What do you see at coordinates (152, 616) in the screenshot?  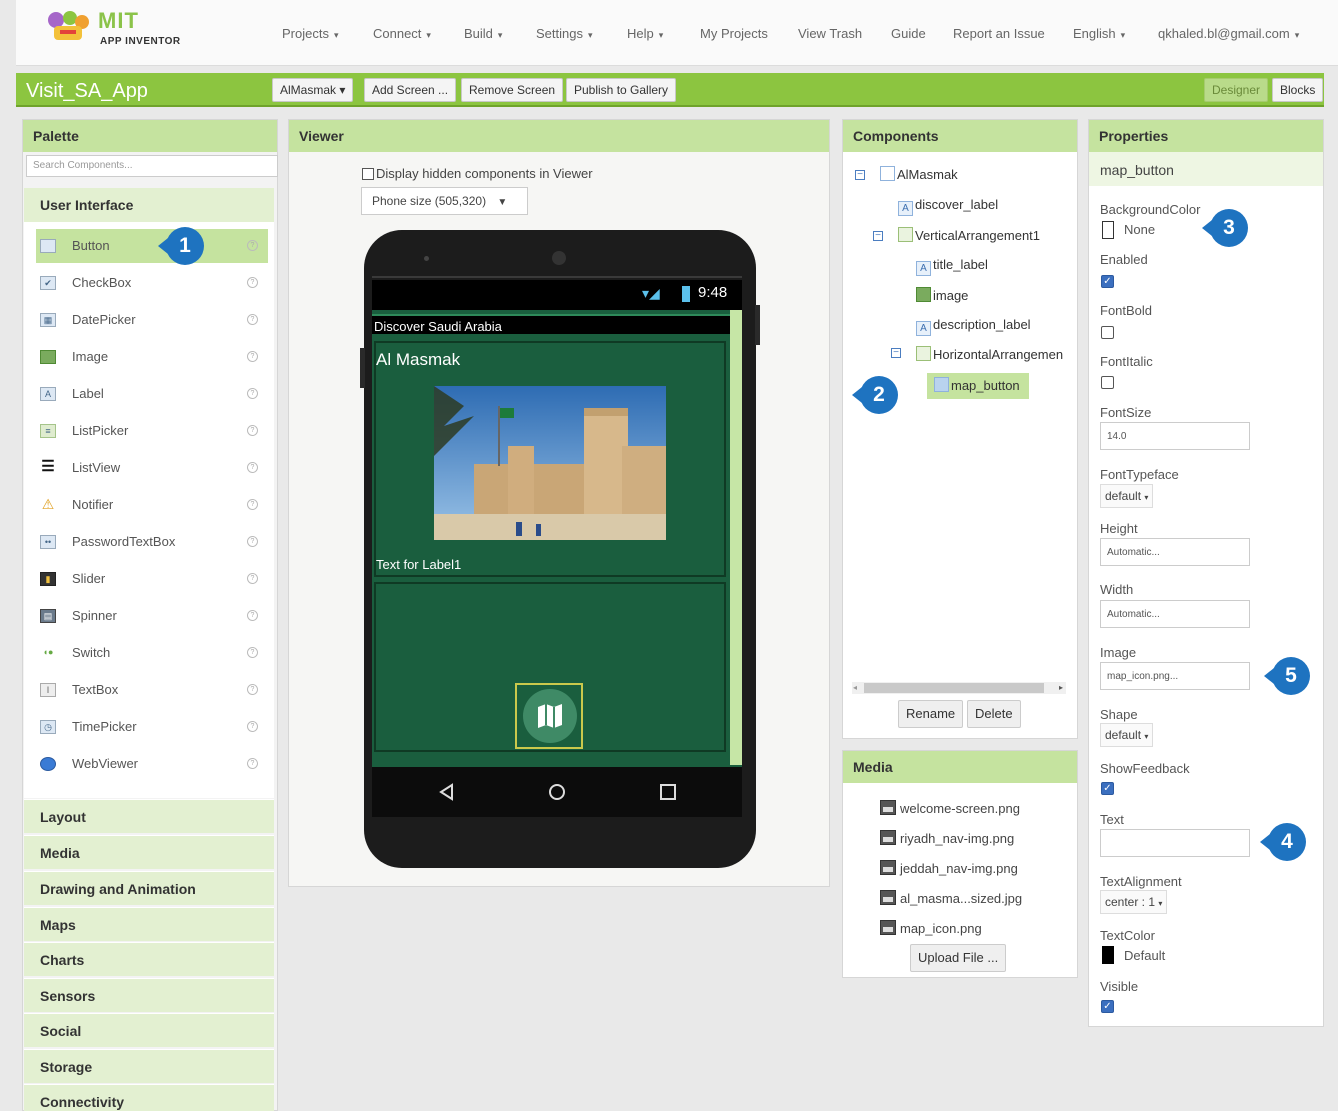 I see `palette-item-spinner: ▤ Spinner?` at bounding box center [152, 616].